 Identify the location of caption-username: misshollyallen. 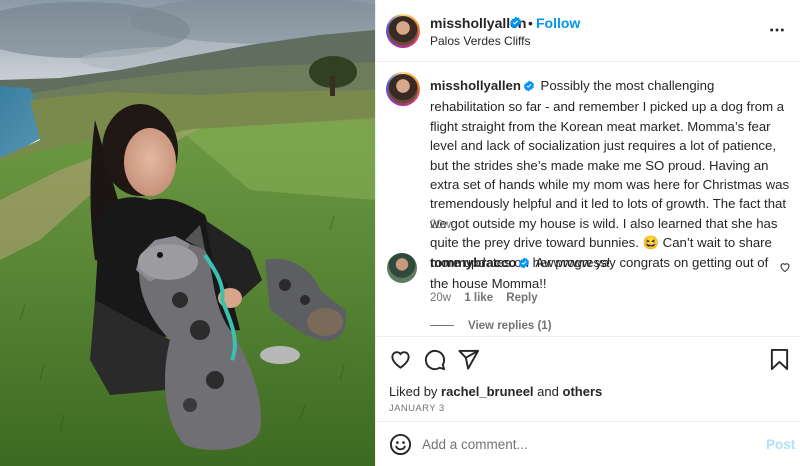
(475, 85).